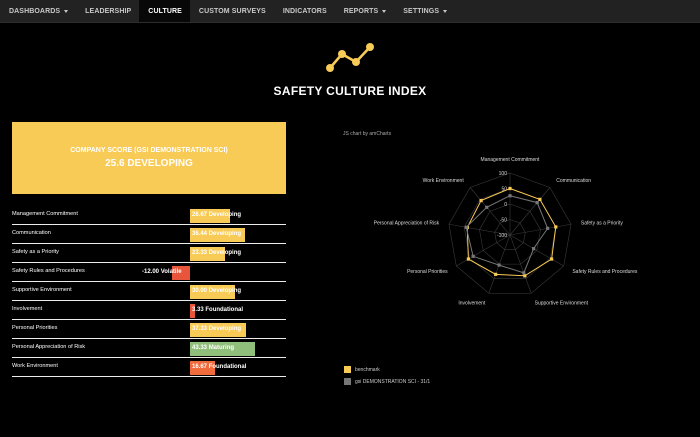 The image size is (700, 437). What do you see at coordinates (149, 368) in the screenshot?
I see `dimension-row: Work Environment 16.67 Foundational` at bounding box center [149, 368].